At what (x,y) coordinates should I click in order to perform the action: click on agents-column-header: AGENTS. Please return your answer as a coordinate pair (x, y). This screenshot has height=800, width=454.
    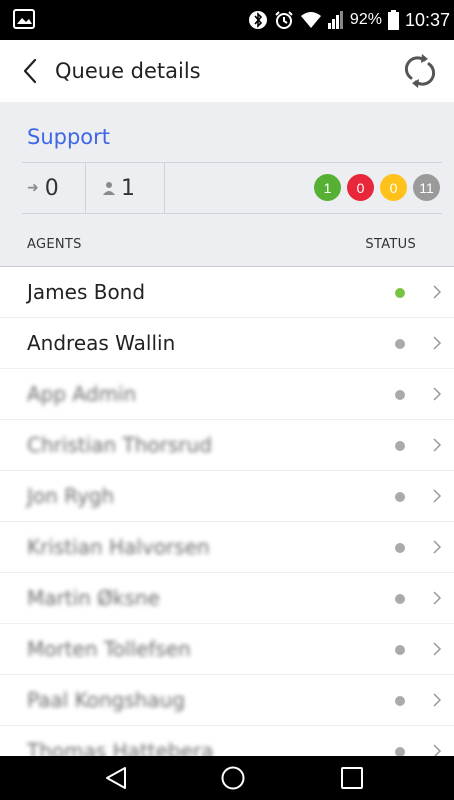
    Looking at the image, I should click on (54, 244).